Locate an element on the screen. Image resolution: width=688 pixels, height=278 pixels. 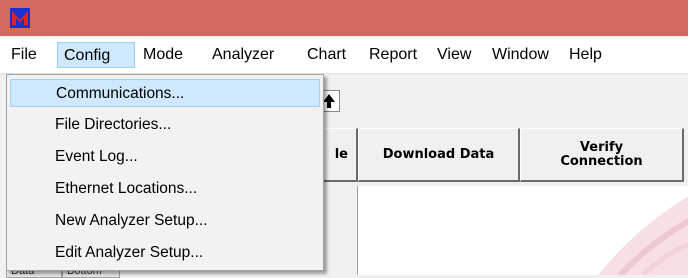
menu-report: Report is located at coordinates (393, 55).